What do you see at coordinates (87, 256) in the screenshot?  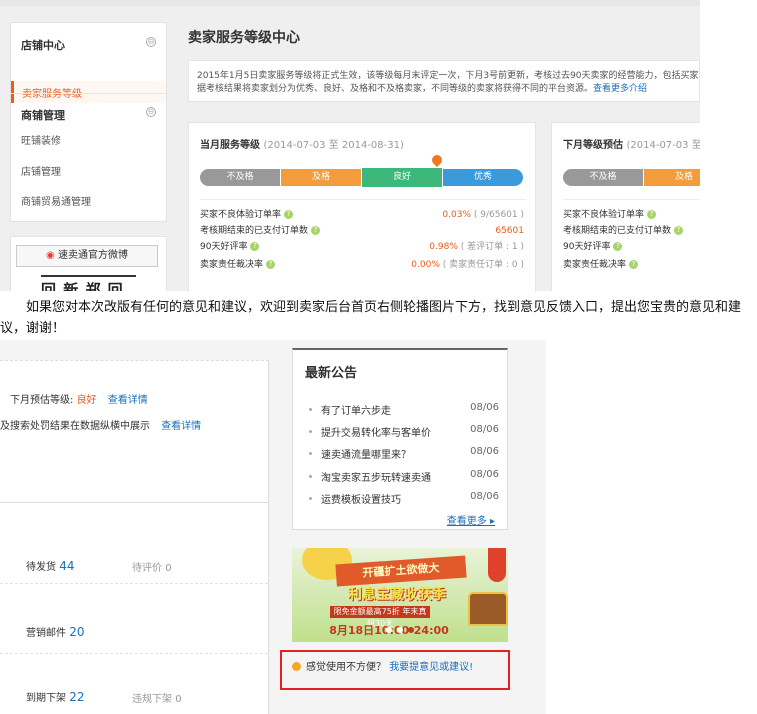 I see `weibo-follow-button: ◉ 速卖通官方微博` at bounding box center [87, 256].